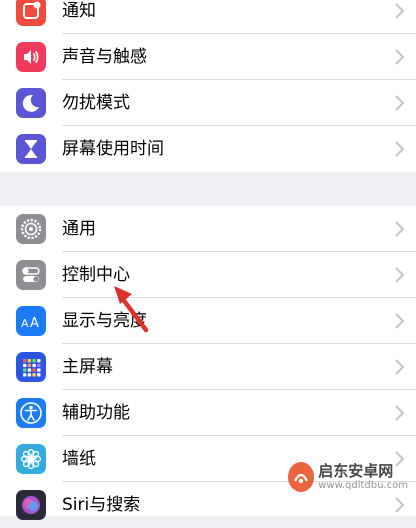 This screenshot has width=416, height=528. What do you see at coordinates (104, 57) in the screenshot?
I see `settings-row-label: 声音与触感` at bounding box center [104, 57].